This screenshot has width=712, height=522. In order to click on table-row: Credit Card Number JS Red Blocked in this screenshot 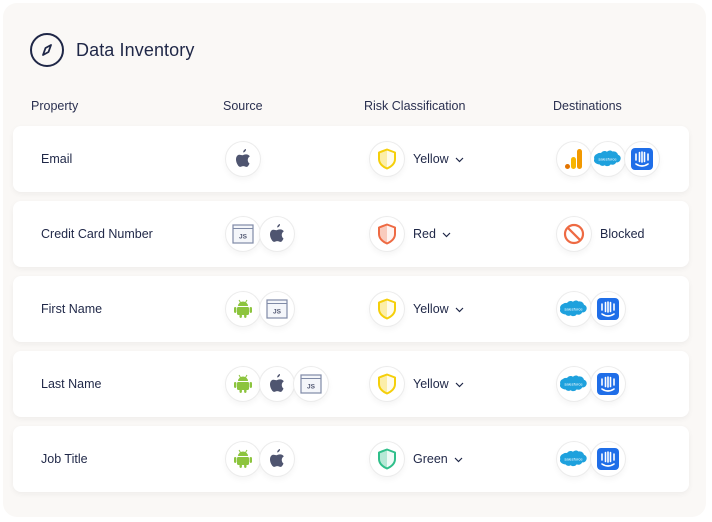, I will do `click(351, 234)`.